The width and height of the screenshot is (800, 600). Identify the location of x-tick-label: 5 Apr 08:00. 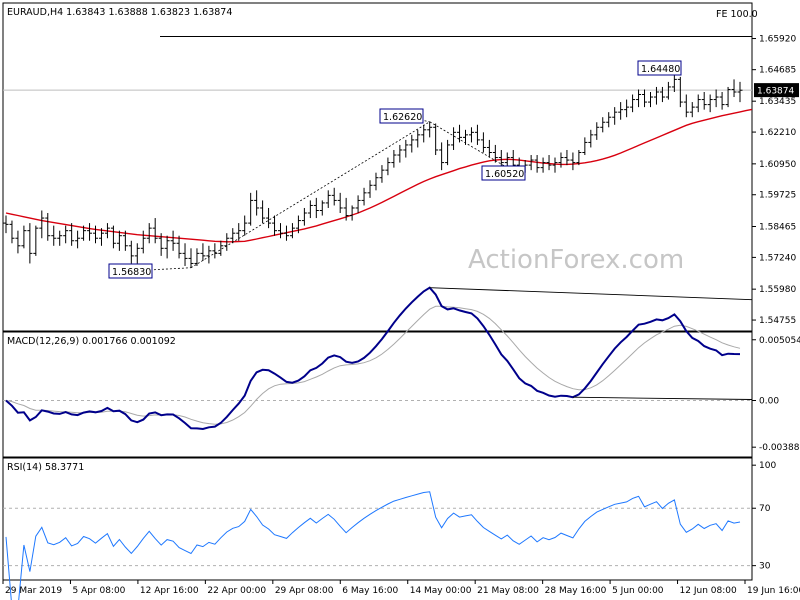
(98, 591).